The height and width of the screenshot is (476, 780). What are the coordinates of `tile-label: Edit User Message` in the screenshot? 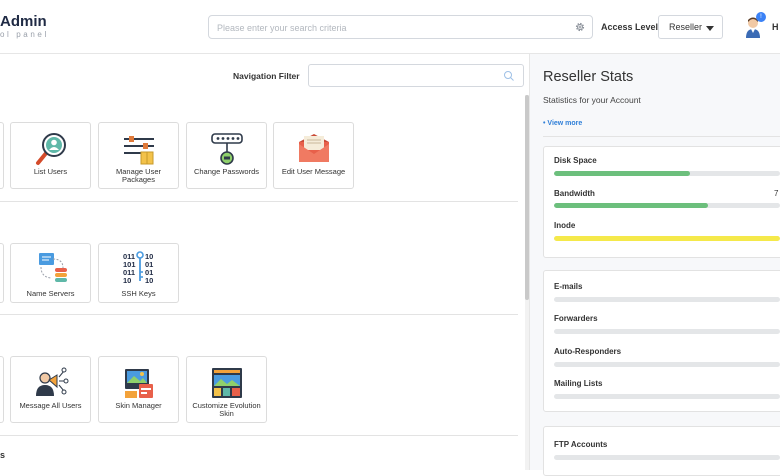 It's located at (313, 171).